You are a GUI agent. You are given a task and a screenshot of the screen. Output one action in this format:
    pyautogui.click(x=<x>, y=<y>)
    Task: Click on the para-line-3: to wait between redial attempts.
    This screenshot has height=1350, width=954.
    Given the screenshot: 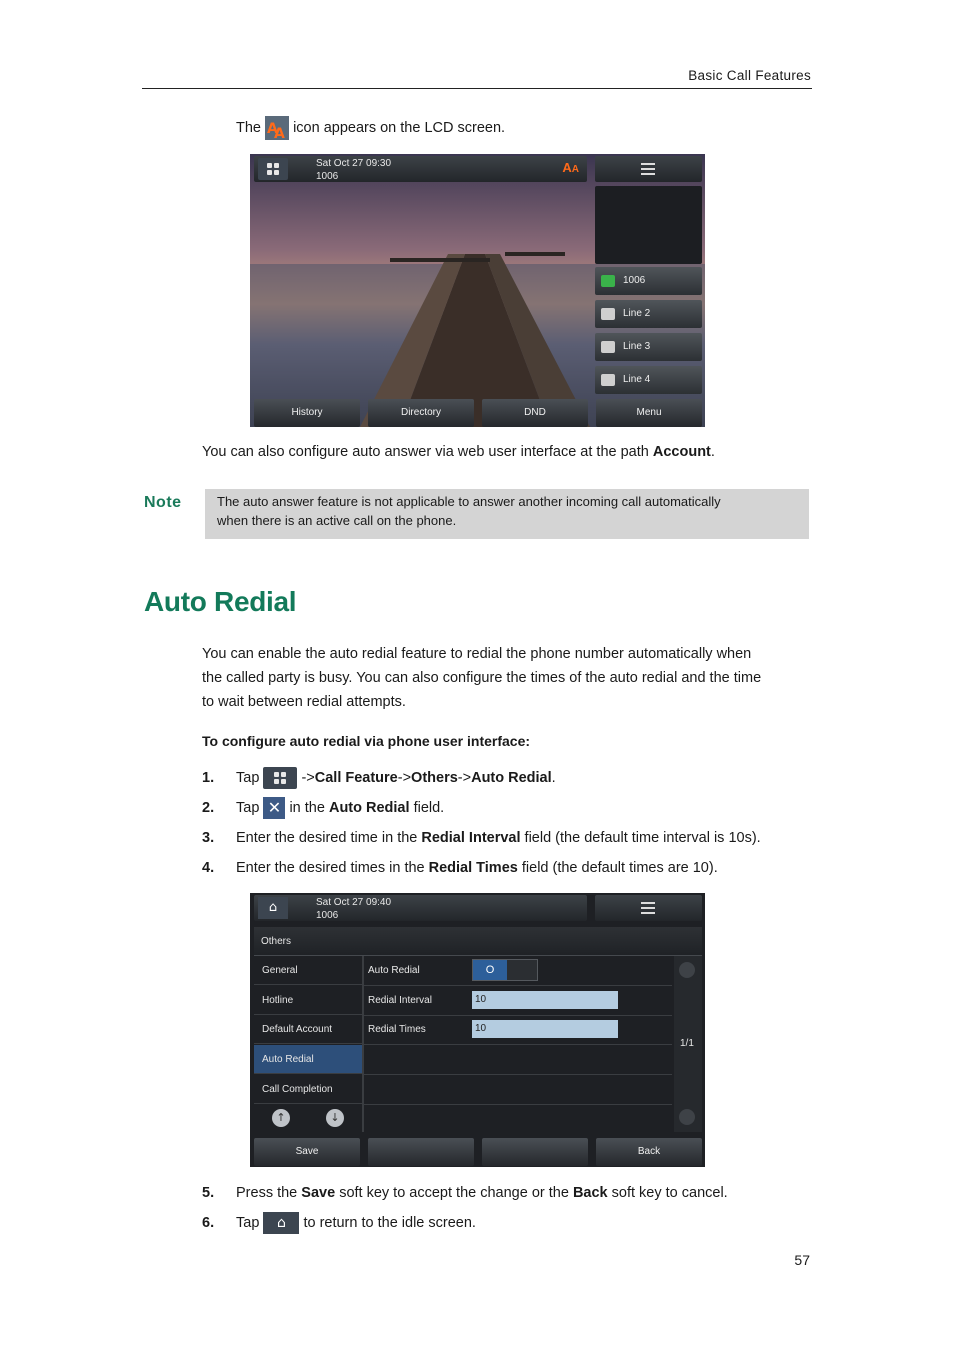 What is the action you would take?
    pyautogui.click(x=304, y=702)
    